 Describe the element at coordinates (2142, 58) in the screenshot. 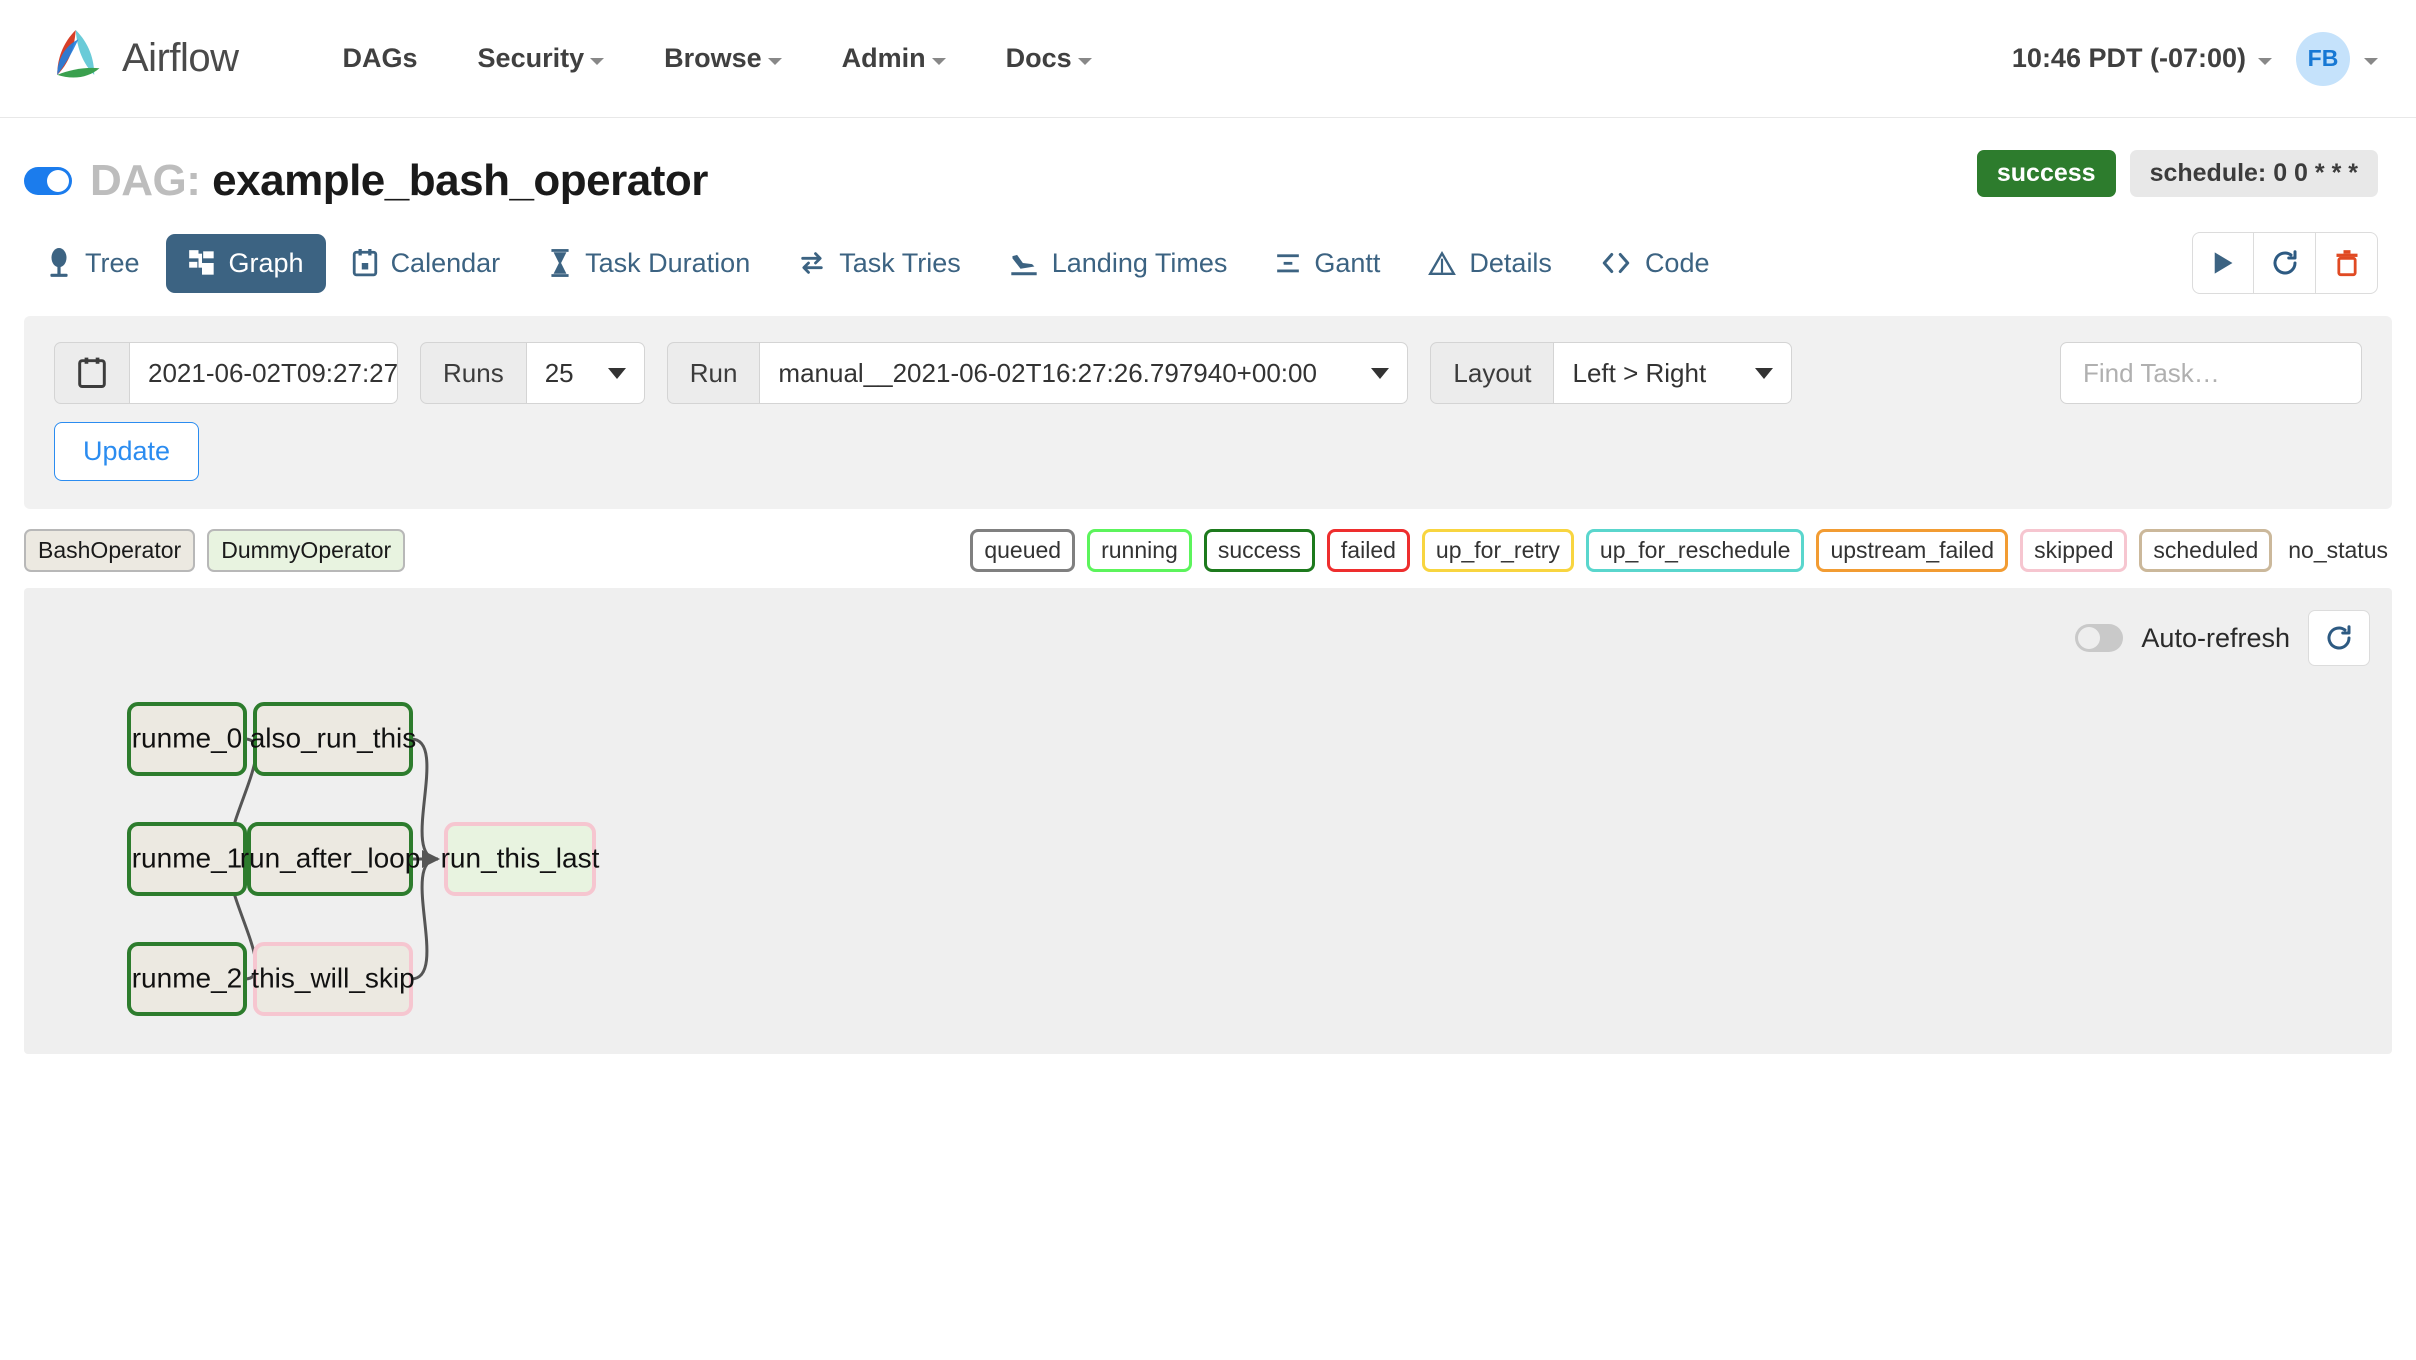

I see `timezone-selector: 10:46 PDT (-07:00)` at that location.